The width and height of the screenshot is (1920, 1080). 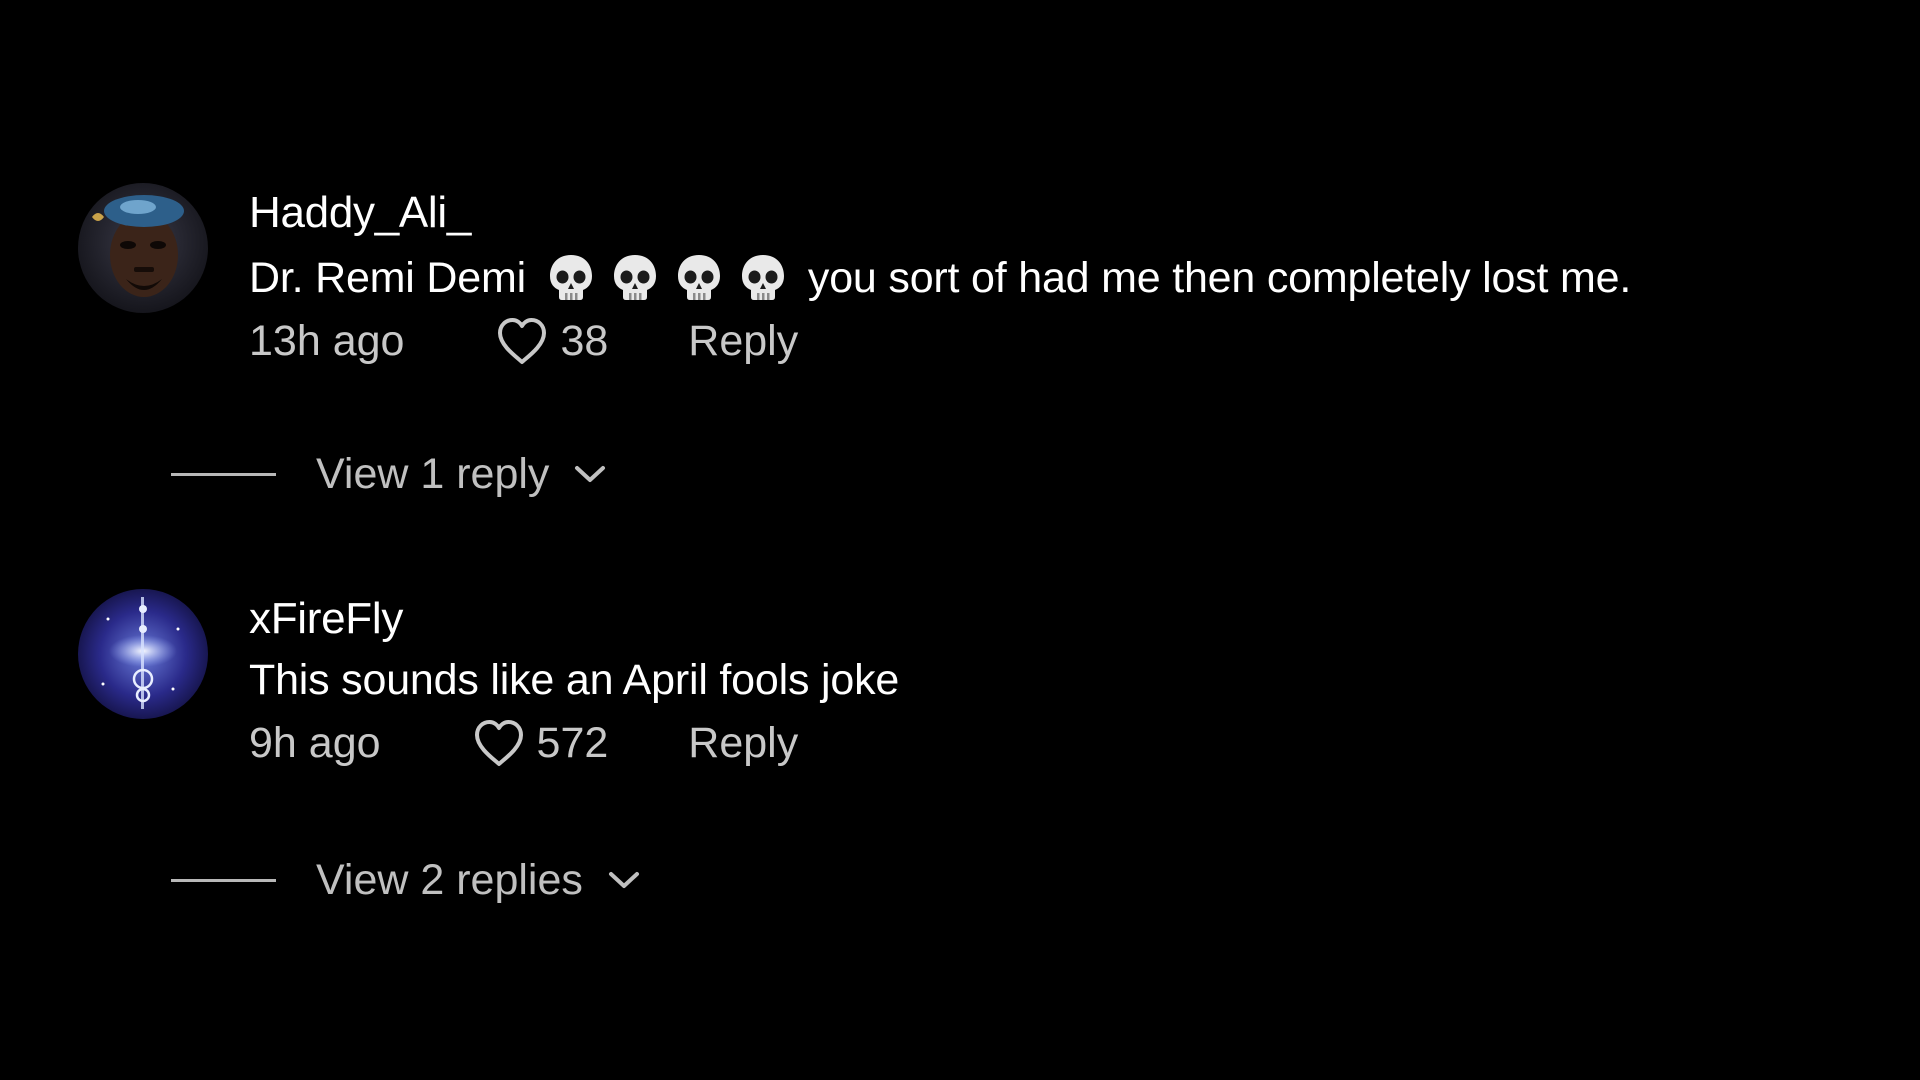 I want to click on emoji-group, so click(x=667, y=278).